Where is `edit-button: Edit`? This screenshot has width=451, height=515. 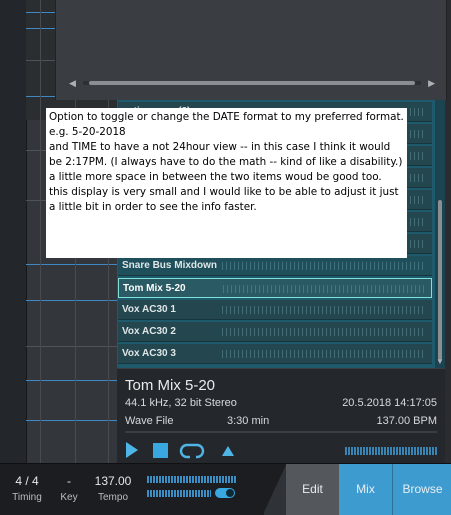
edit-button: Edit is located at coordinates (312, 489).